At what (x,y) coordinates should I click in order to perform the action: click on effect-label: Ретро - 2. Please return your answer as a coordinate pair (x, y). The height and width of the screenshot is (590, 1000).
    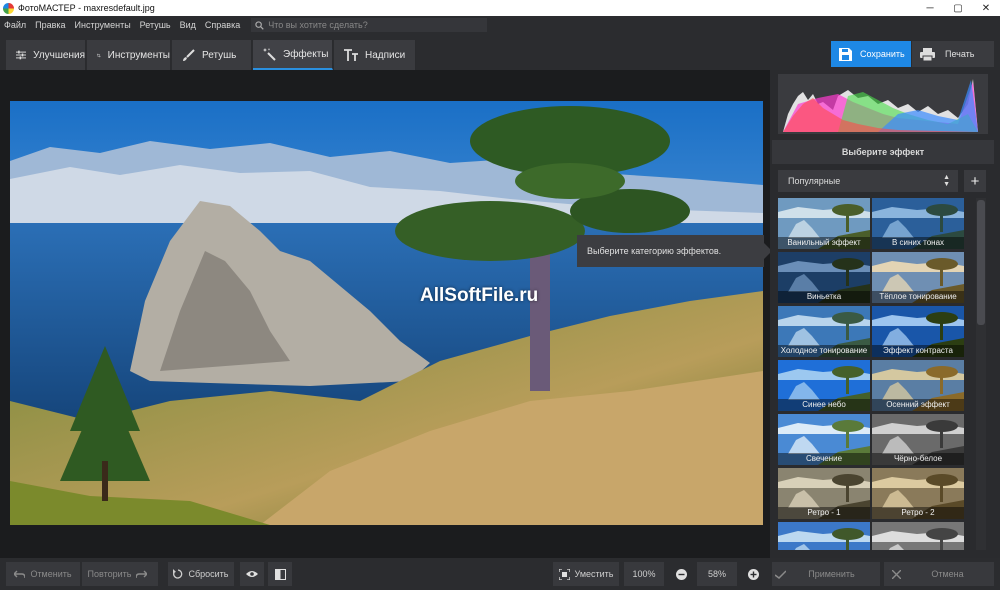
    Looking at the image, I should click on (918, 513).